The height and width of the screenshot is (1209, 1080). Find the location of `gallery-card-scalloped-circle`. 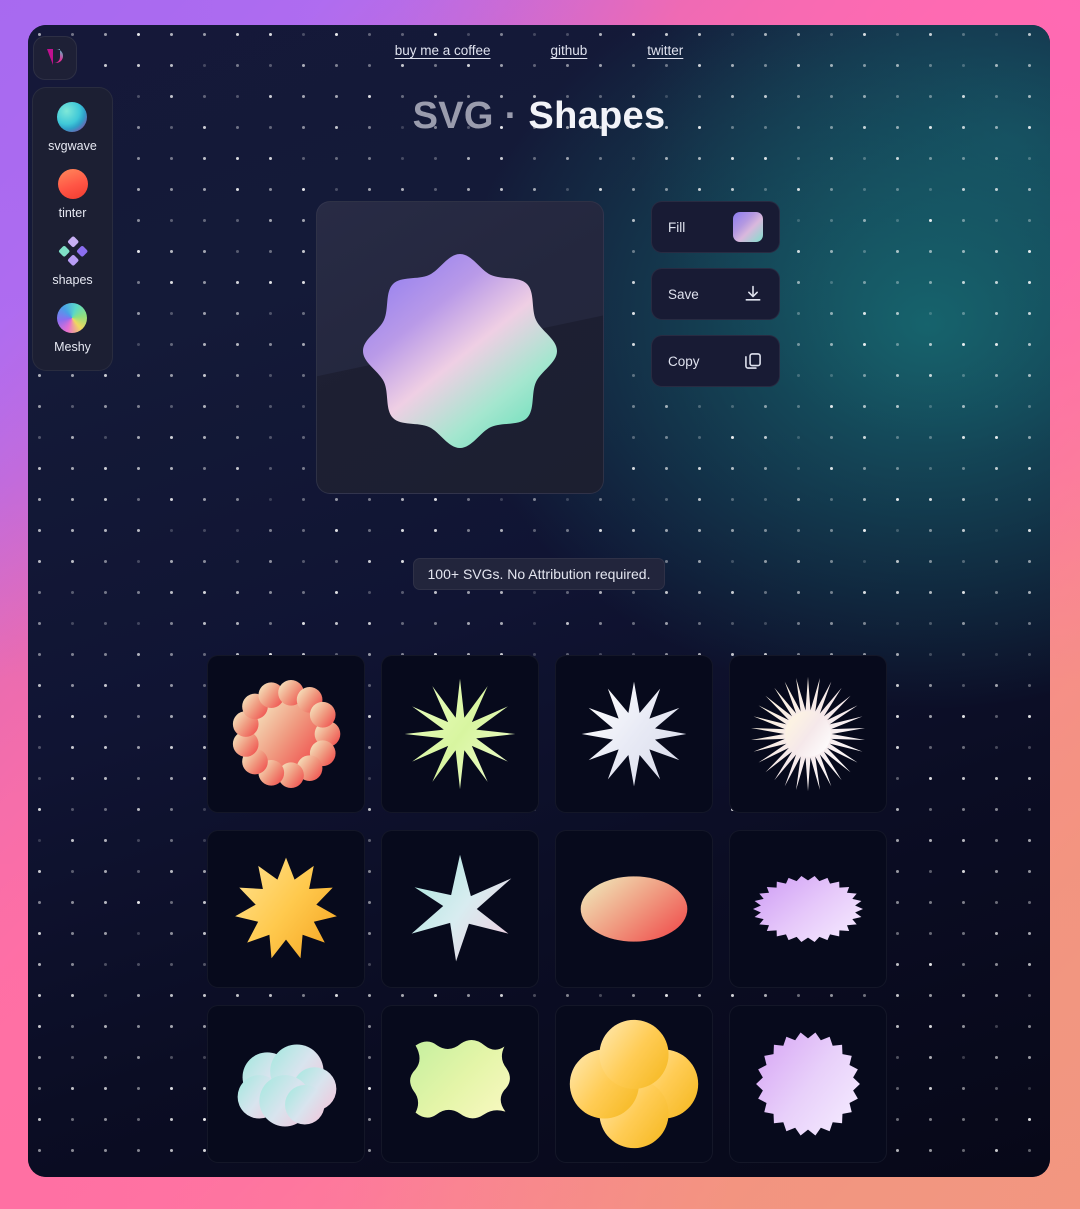

gallery-card-scalloped-circle is located at coordinates (808, 1084).